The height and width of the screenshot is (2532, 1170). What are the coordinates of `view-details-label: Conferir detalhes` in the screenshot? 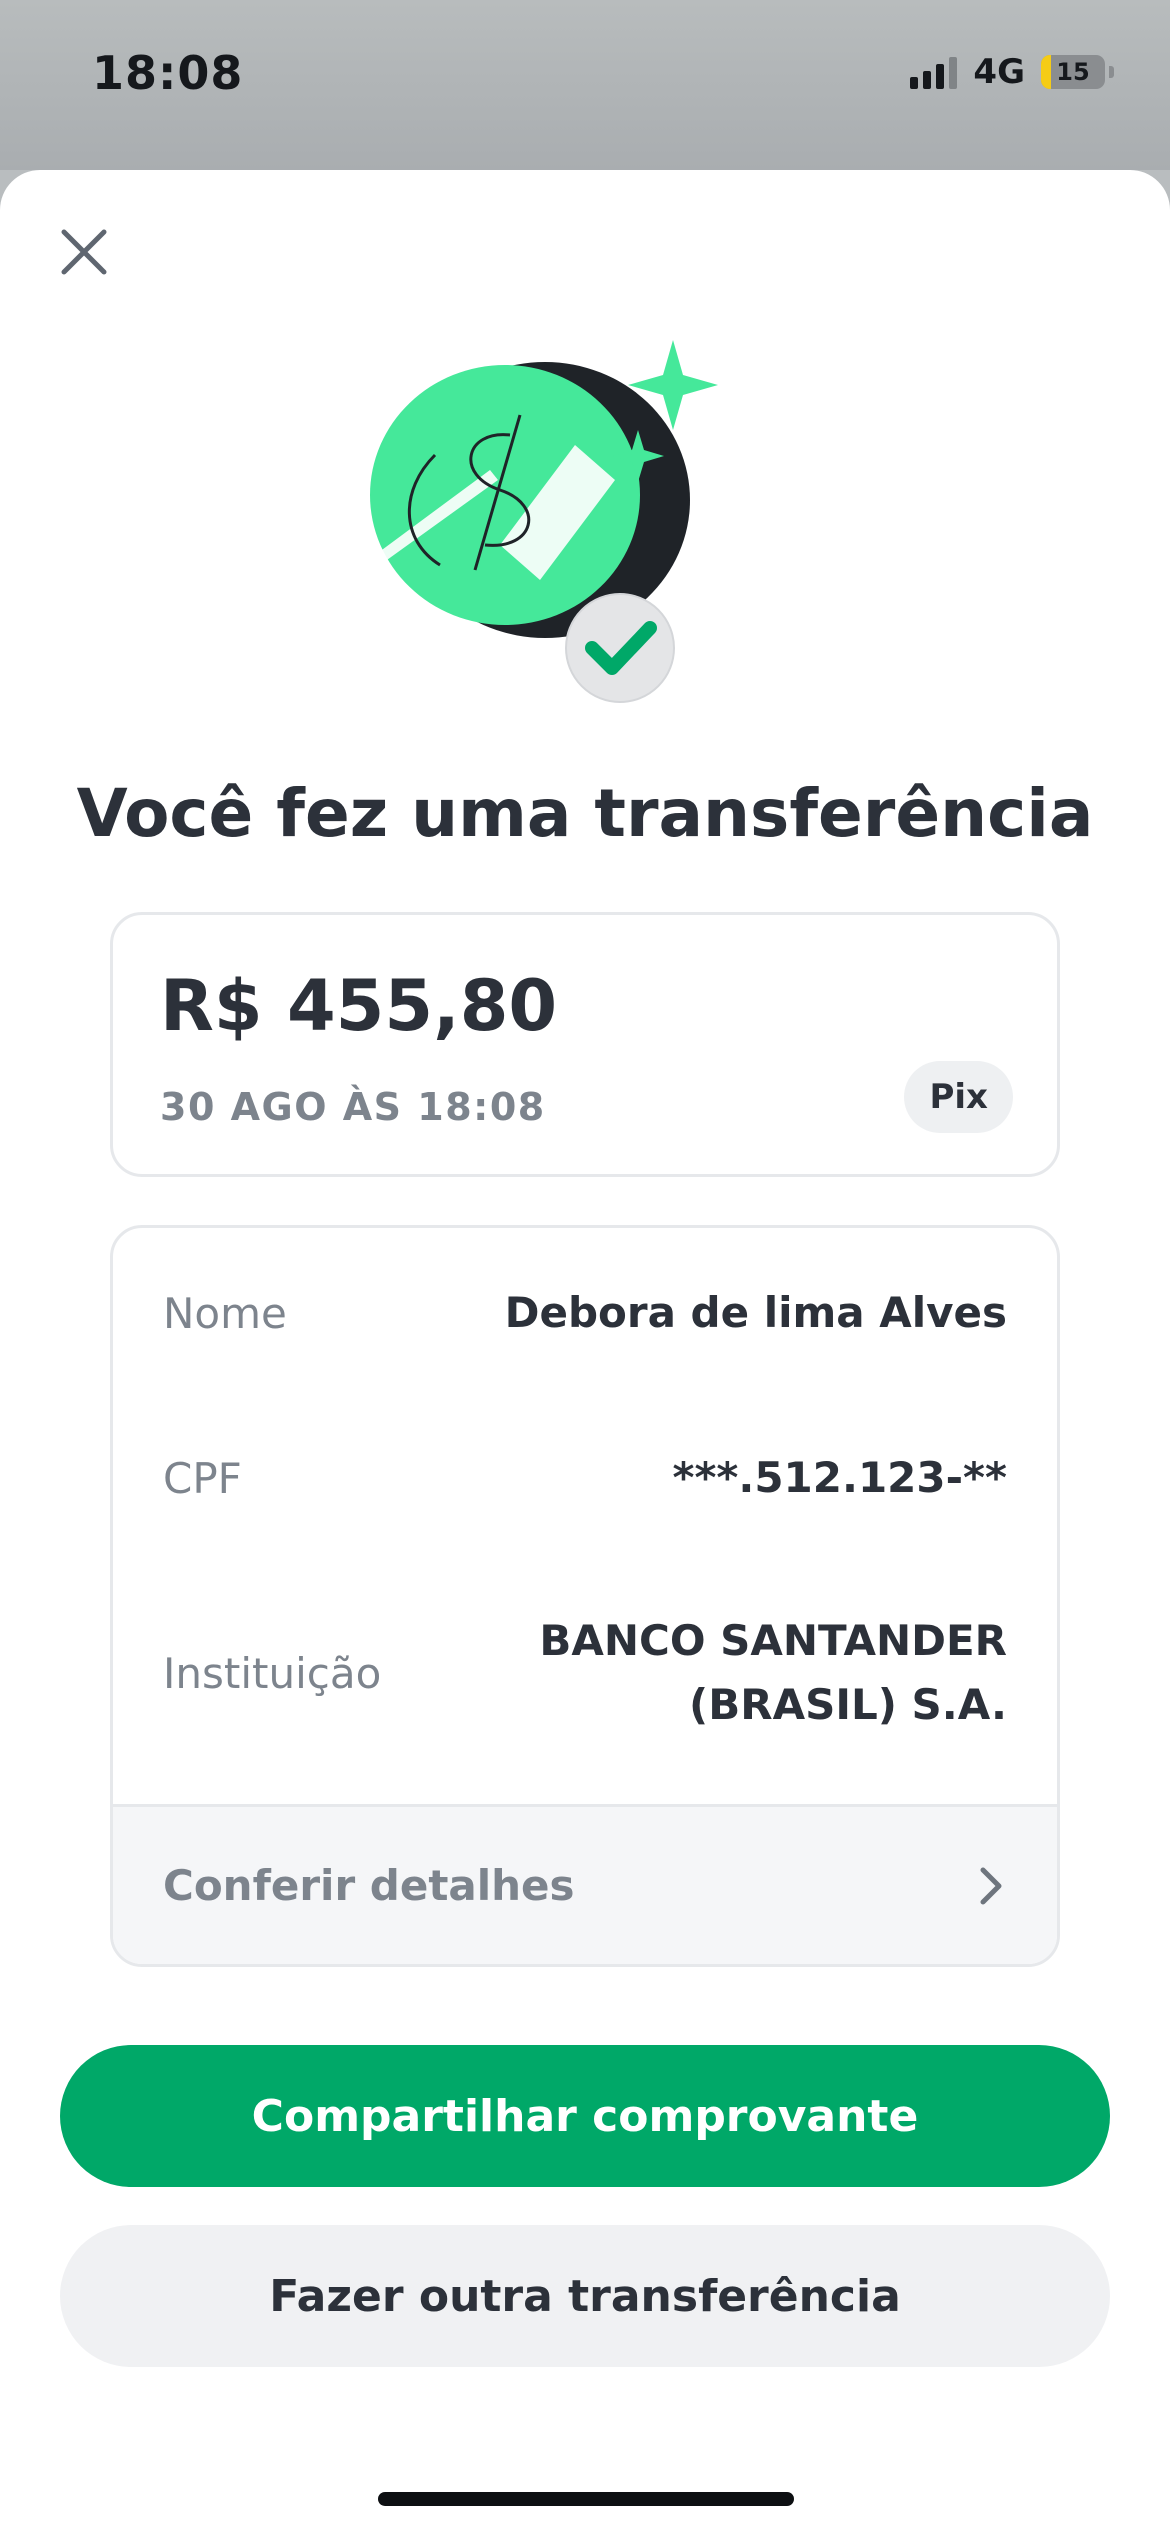 It's located at (369, 1885).